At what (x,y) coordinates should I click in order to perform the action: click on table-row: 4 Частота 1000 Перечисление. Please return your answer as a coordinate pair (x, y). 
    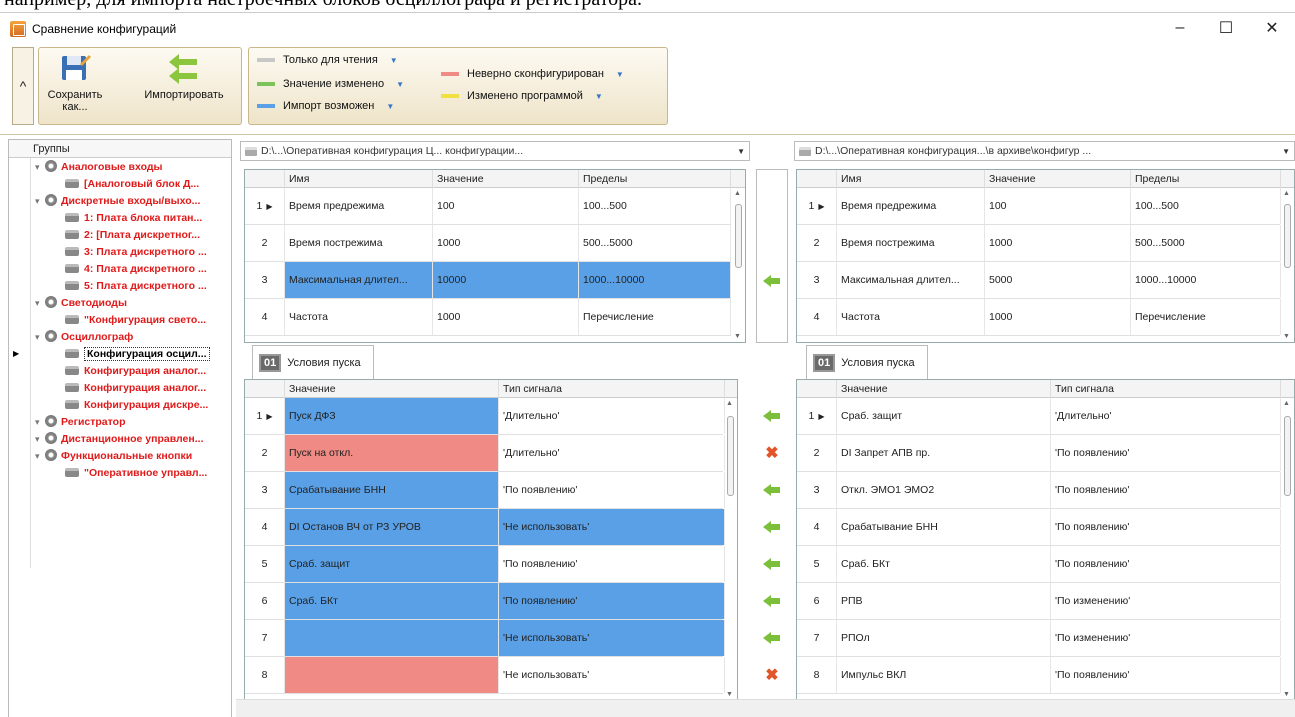
    Looking at the image, I should click on (1039, 317).